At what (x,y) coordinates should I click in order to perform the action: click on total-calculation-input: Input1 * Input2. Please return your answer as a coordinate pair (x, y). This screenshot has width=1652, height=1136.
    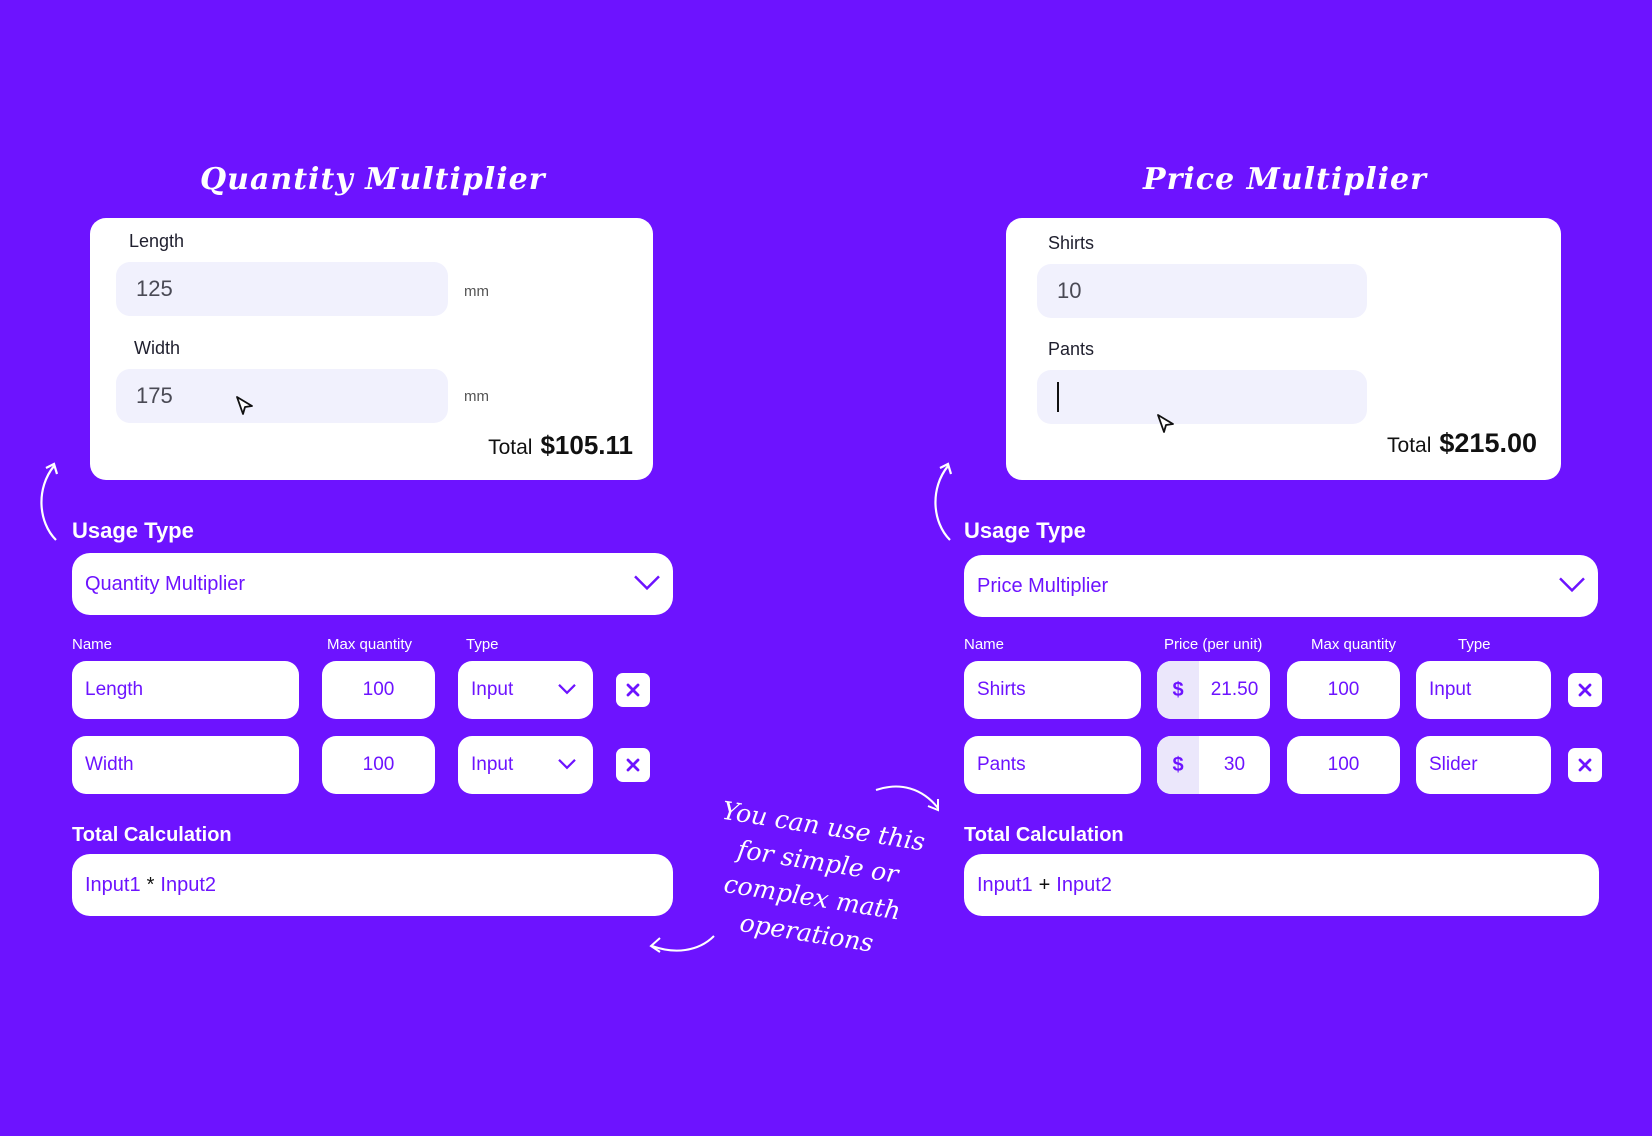
    Looking at the image, I should click on (372, 885).